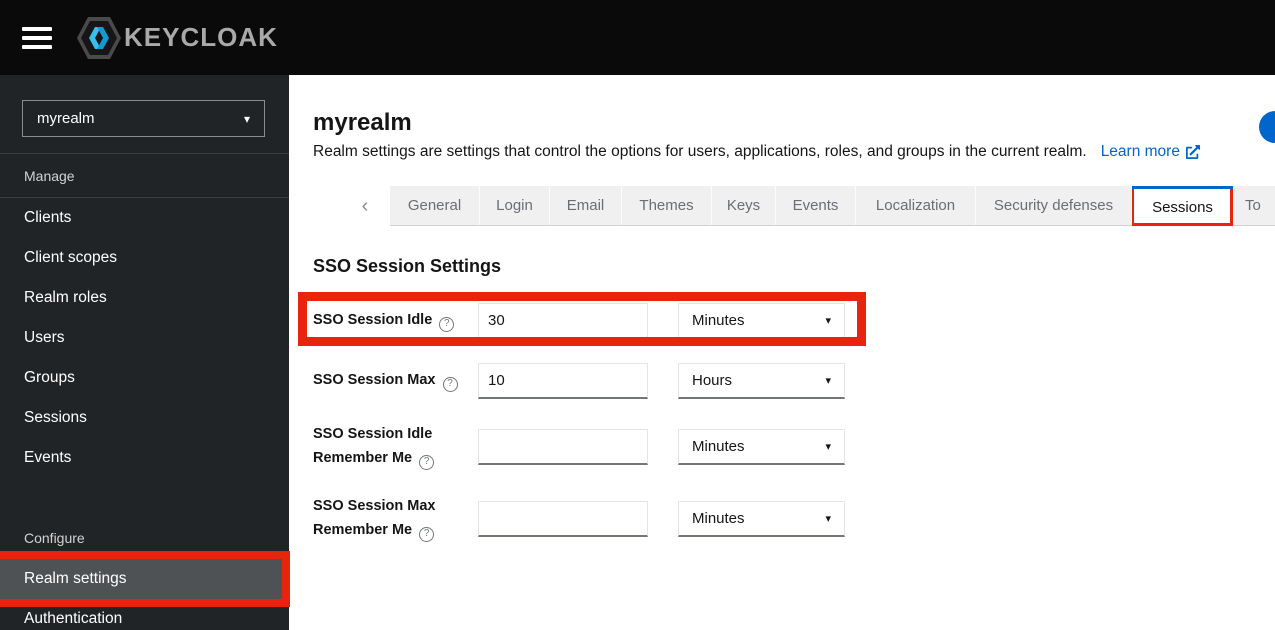  What do you see at coordinates (718, 320) in the screenshot?
I see `sso-session-idle-unit-value: Minutes` at bounding box center [718, 320].